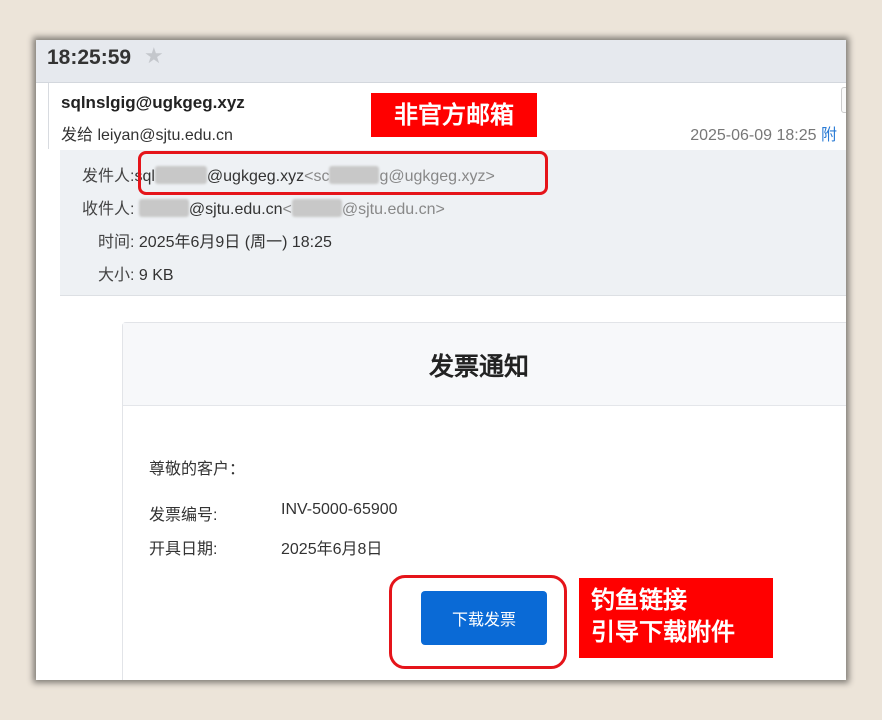 The width and height of the screenshot is (882, 720). Describe the element at coordinates (843, 100) in the screenshot. I see `toolbar-button` at that location.